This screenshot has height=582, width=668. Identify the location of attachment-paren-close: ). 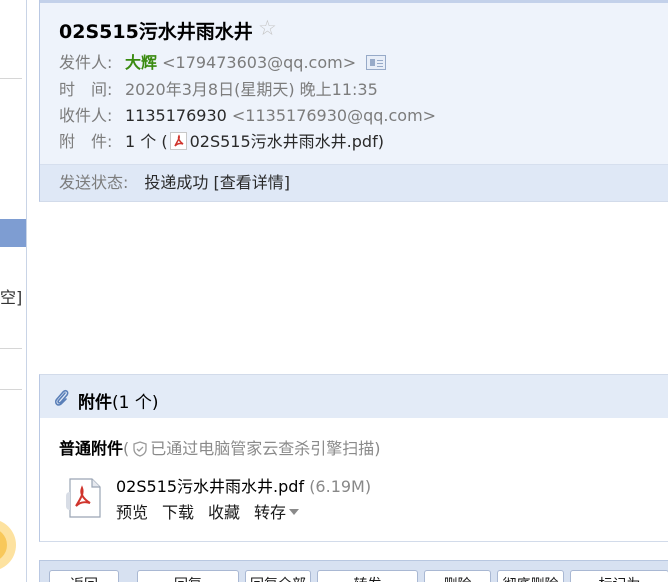
(380, 141).